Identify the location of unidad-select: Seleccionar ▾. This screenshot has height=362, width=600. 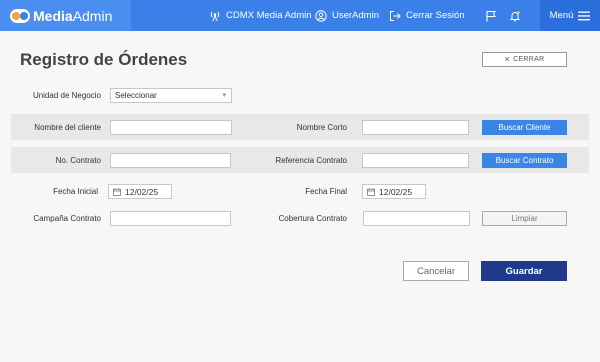
(171, 95).